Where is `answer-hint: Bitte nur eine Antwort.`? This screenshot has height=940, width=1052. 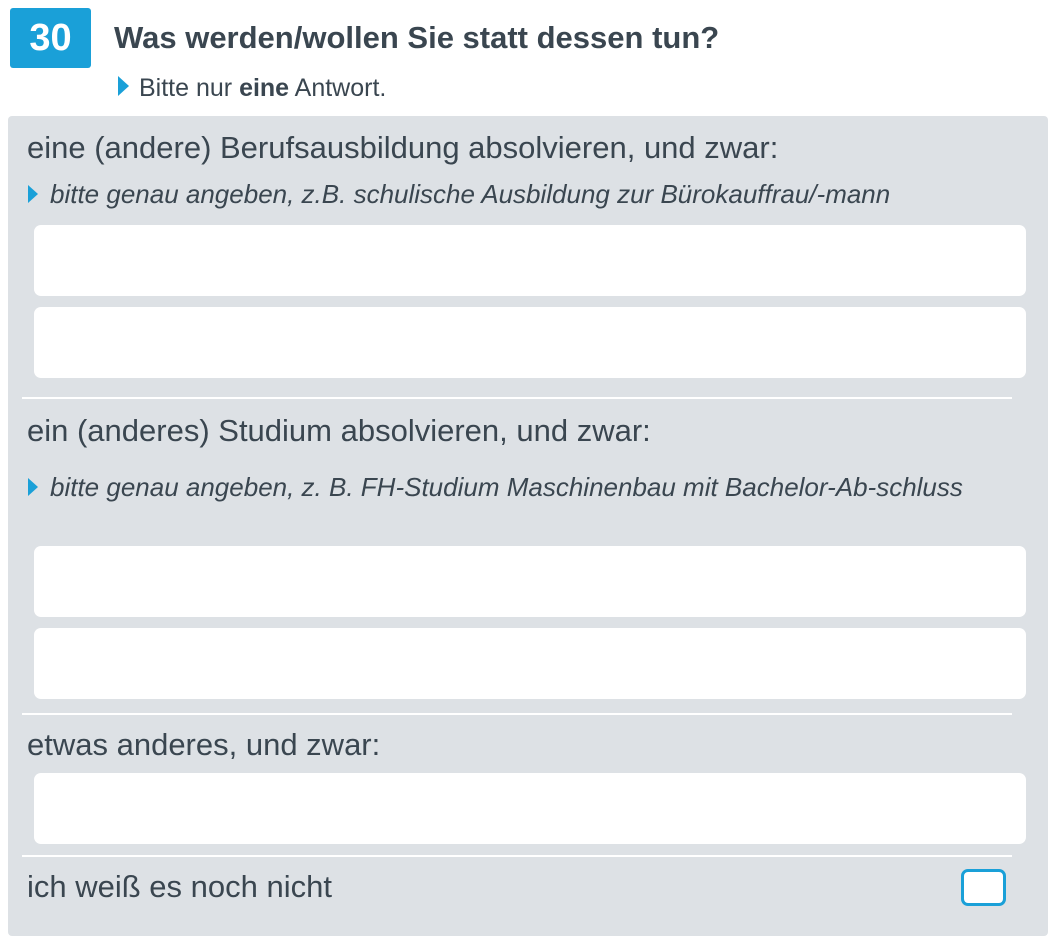
answer-hint: Bitte nur eine Antwort. is located at coordinates (252, 88).